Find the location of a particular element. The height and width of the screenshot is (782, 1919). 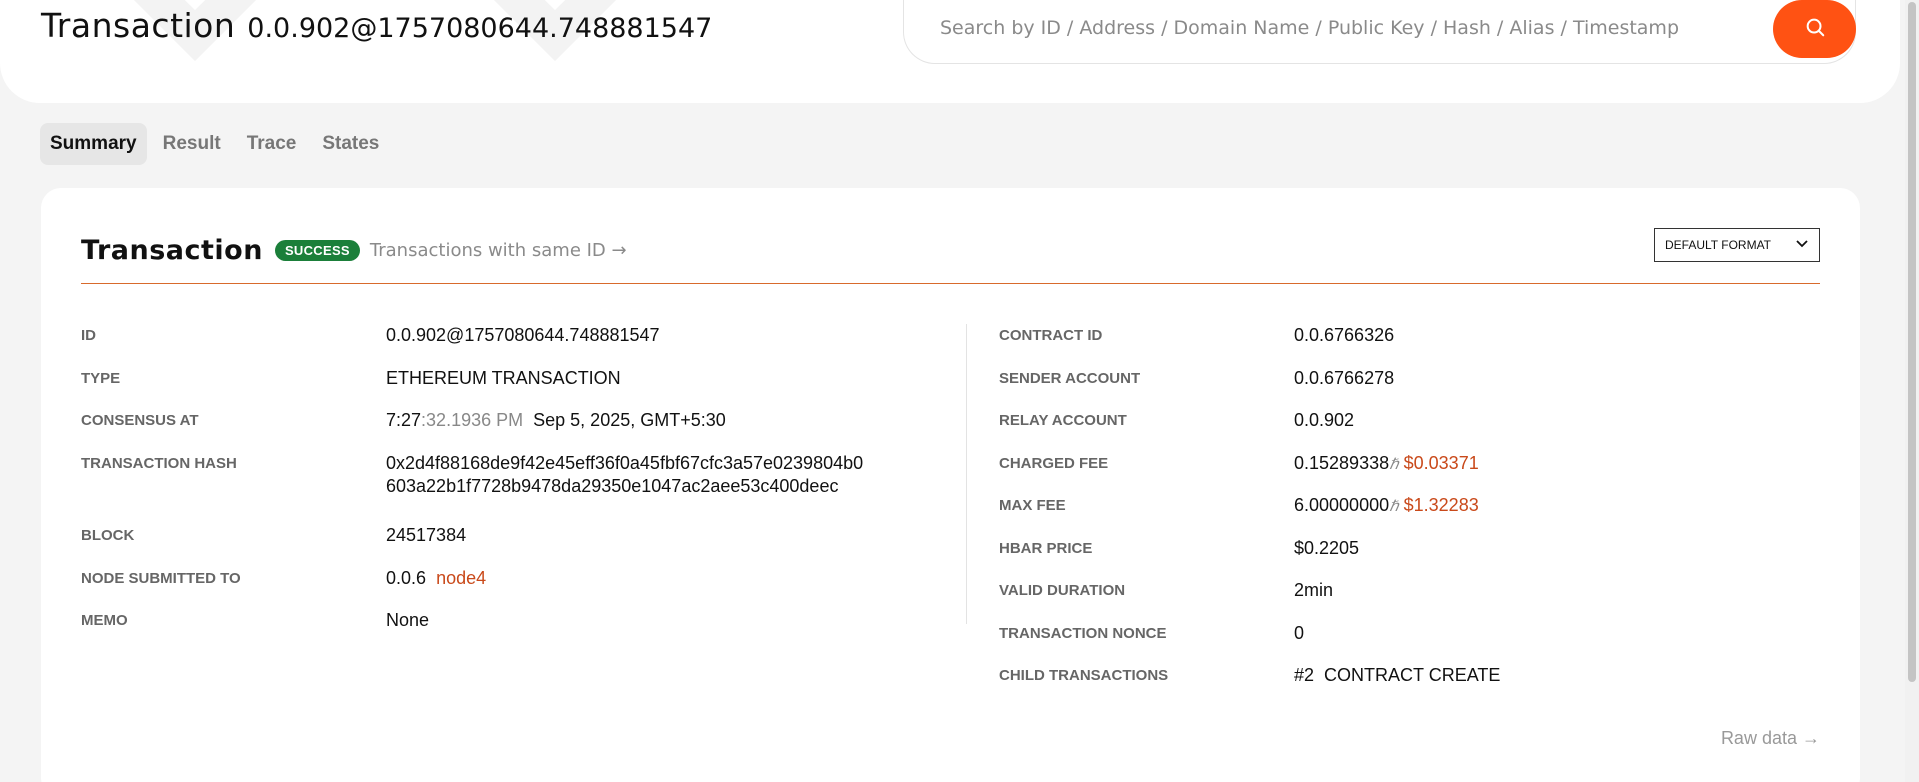

prop-max-fee: MAX FEE 6.00000000ℏ $1.32283 is located at coordinates (1239, 505).